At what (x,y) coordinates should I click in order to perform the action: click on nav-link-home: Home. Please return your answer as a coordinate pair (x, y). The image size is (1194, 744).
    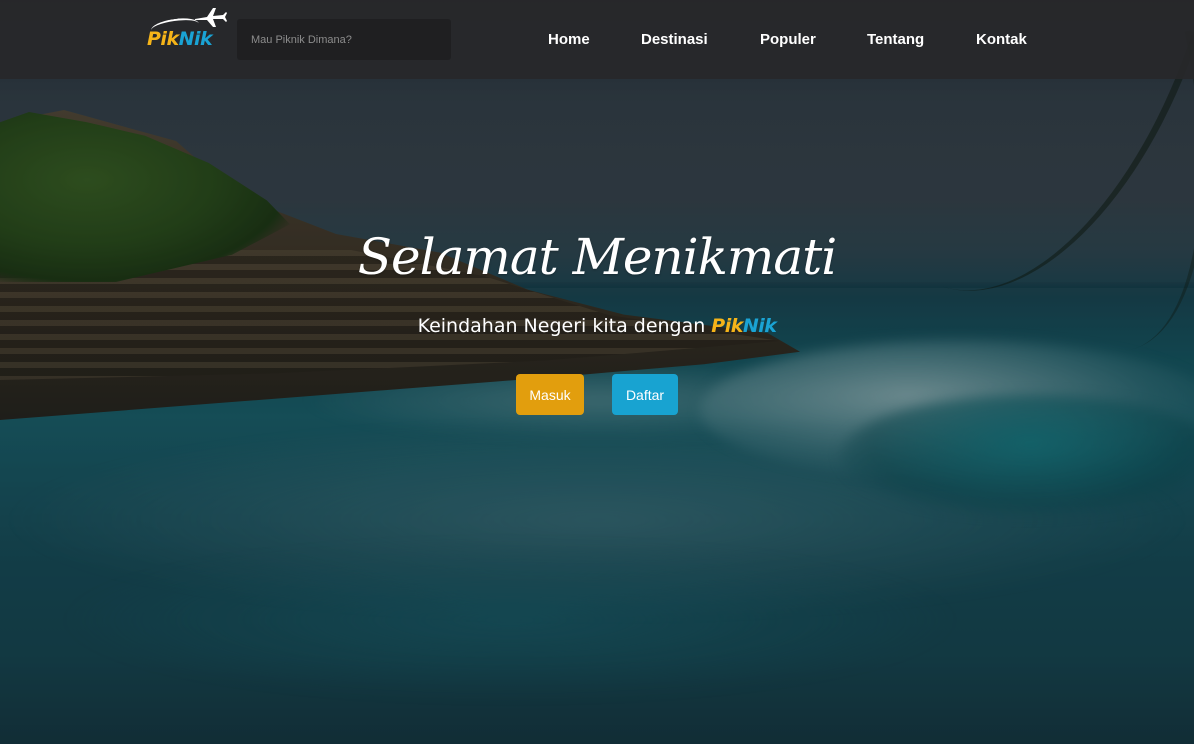
    Looking at the image, I should click on (569, 39).